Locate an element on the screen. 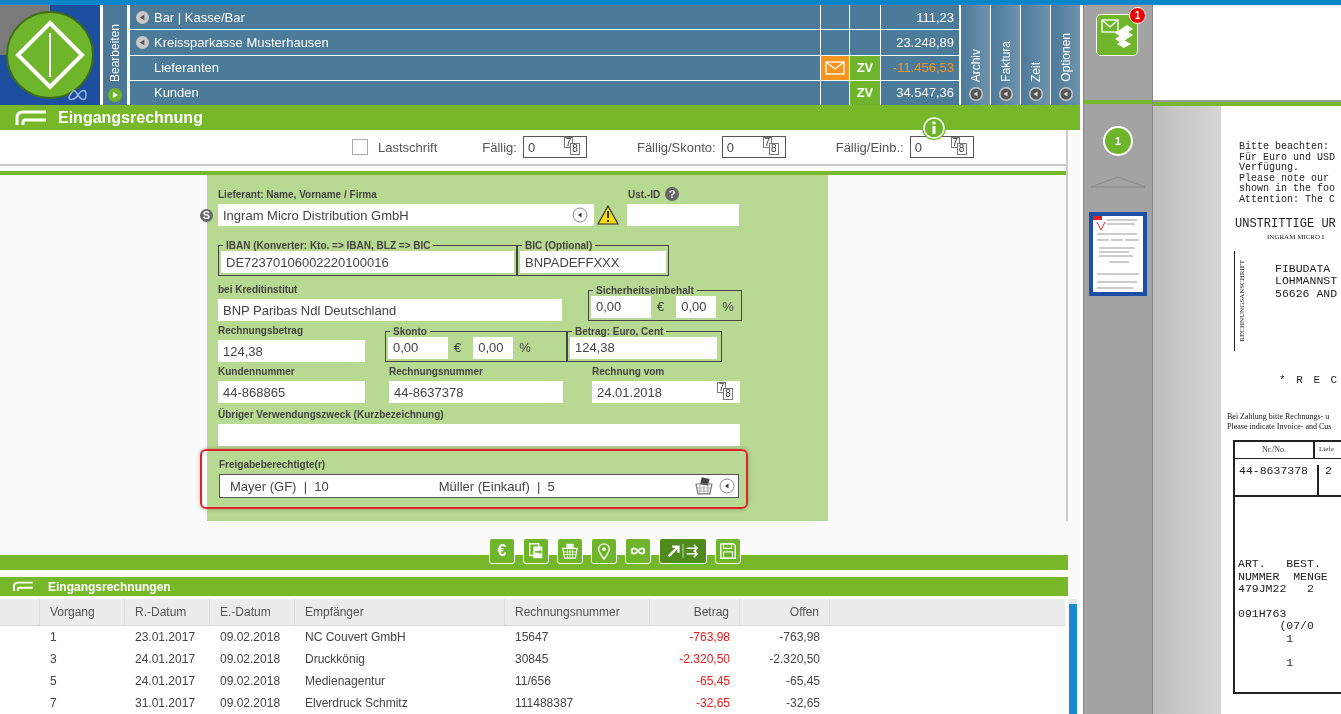  column-header: Betrag is located at coordinates (695, 612).